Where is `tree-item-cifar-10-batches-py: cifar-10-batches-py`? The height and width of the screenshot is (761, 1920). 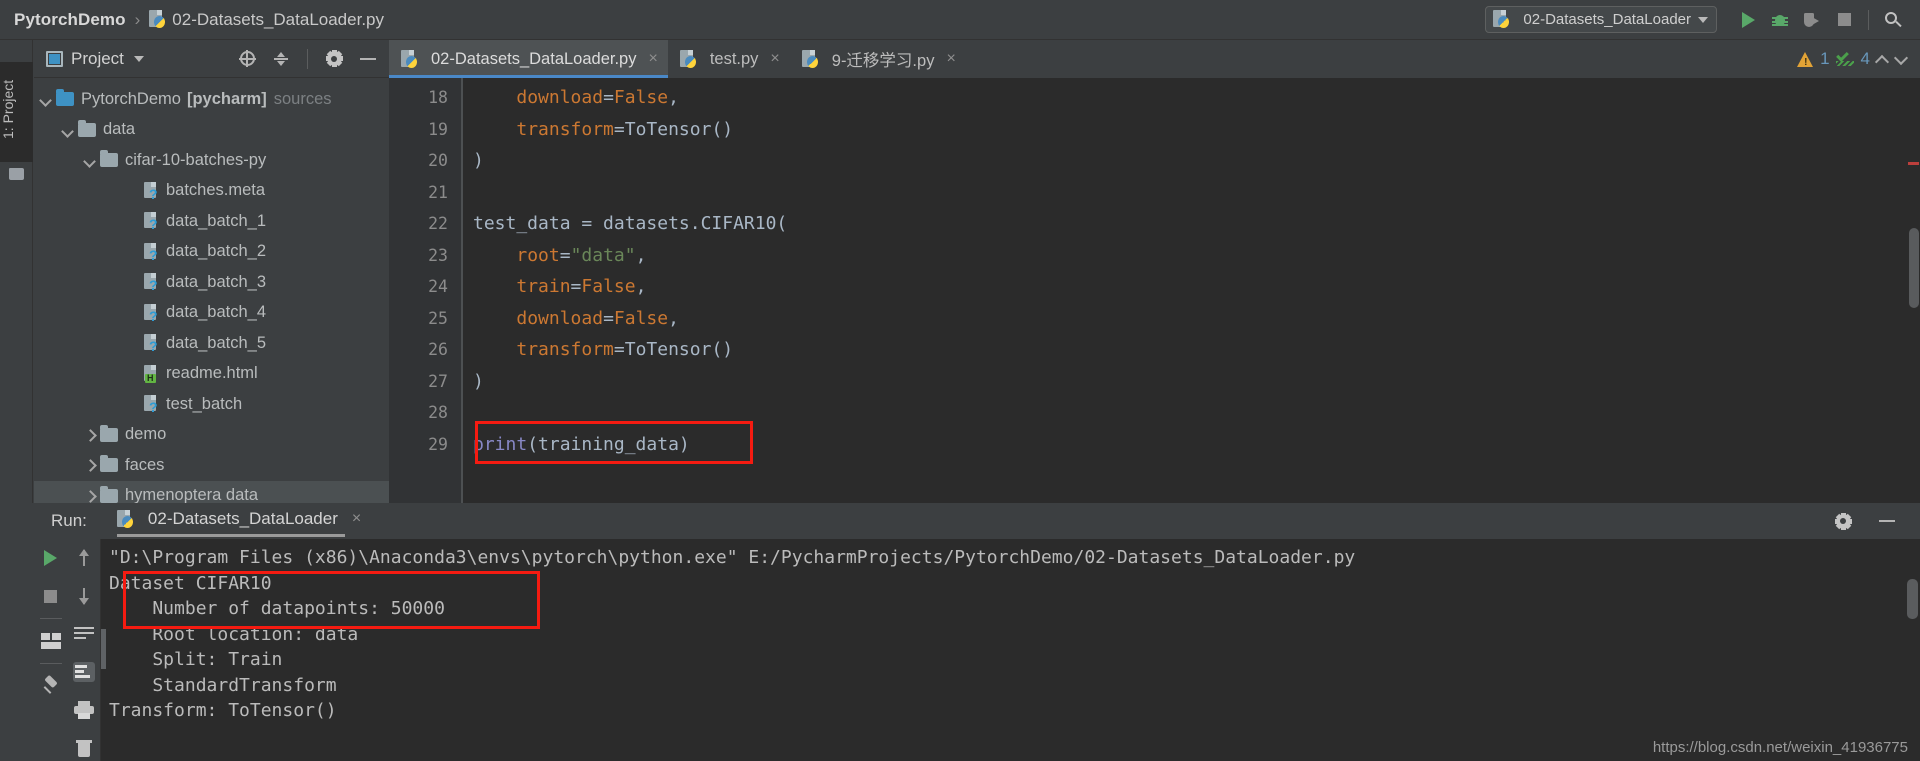
tree-item-cifar-10-batches-py: cifar-10-batches-py is located at coordinates (211, 160).